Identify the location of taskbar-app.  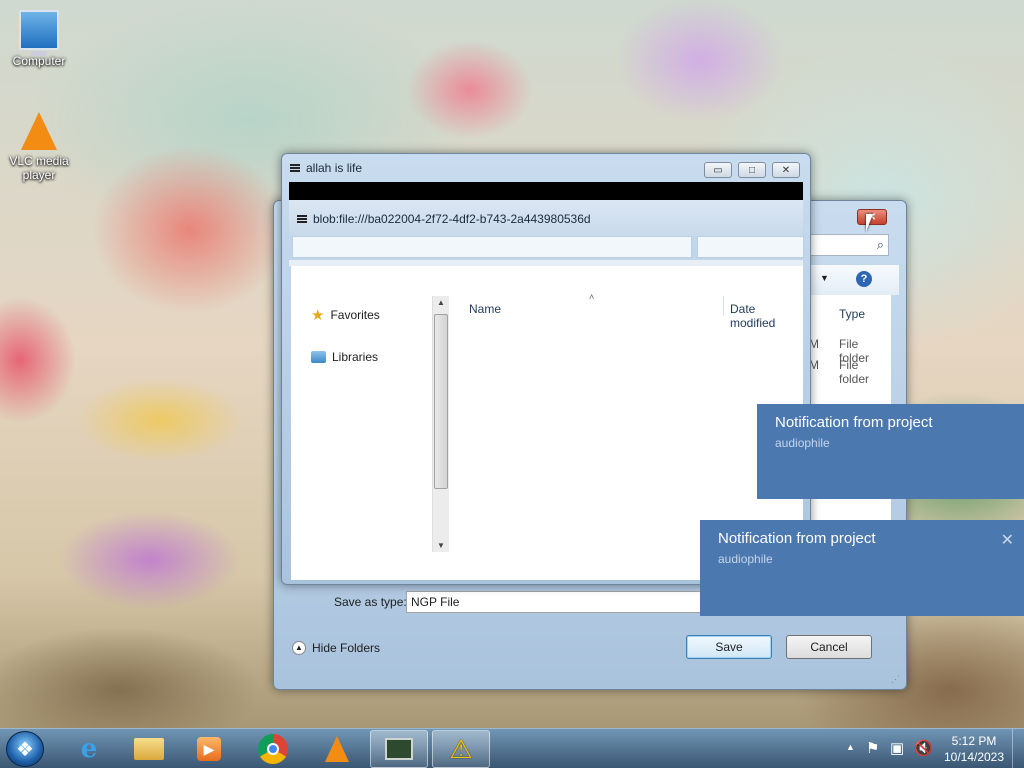
(399, 749).